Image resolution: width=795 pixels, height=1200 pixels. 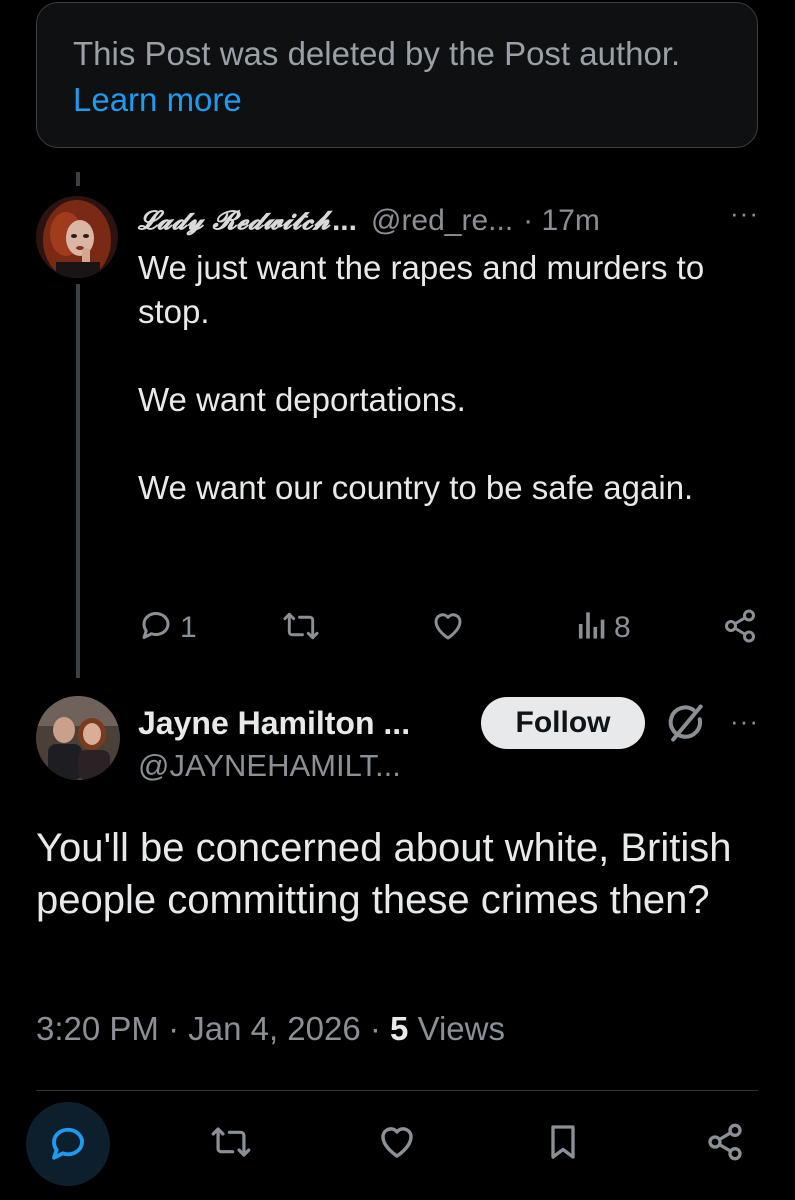 I want to click on learn-more-link: Learn more, so click(x=157, y=99).